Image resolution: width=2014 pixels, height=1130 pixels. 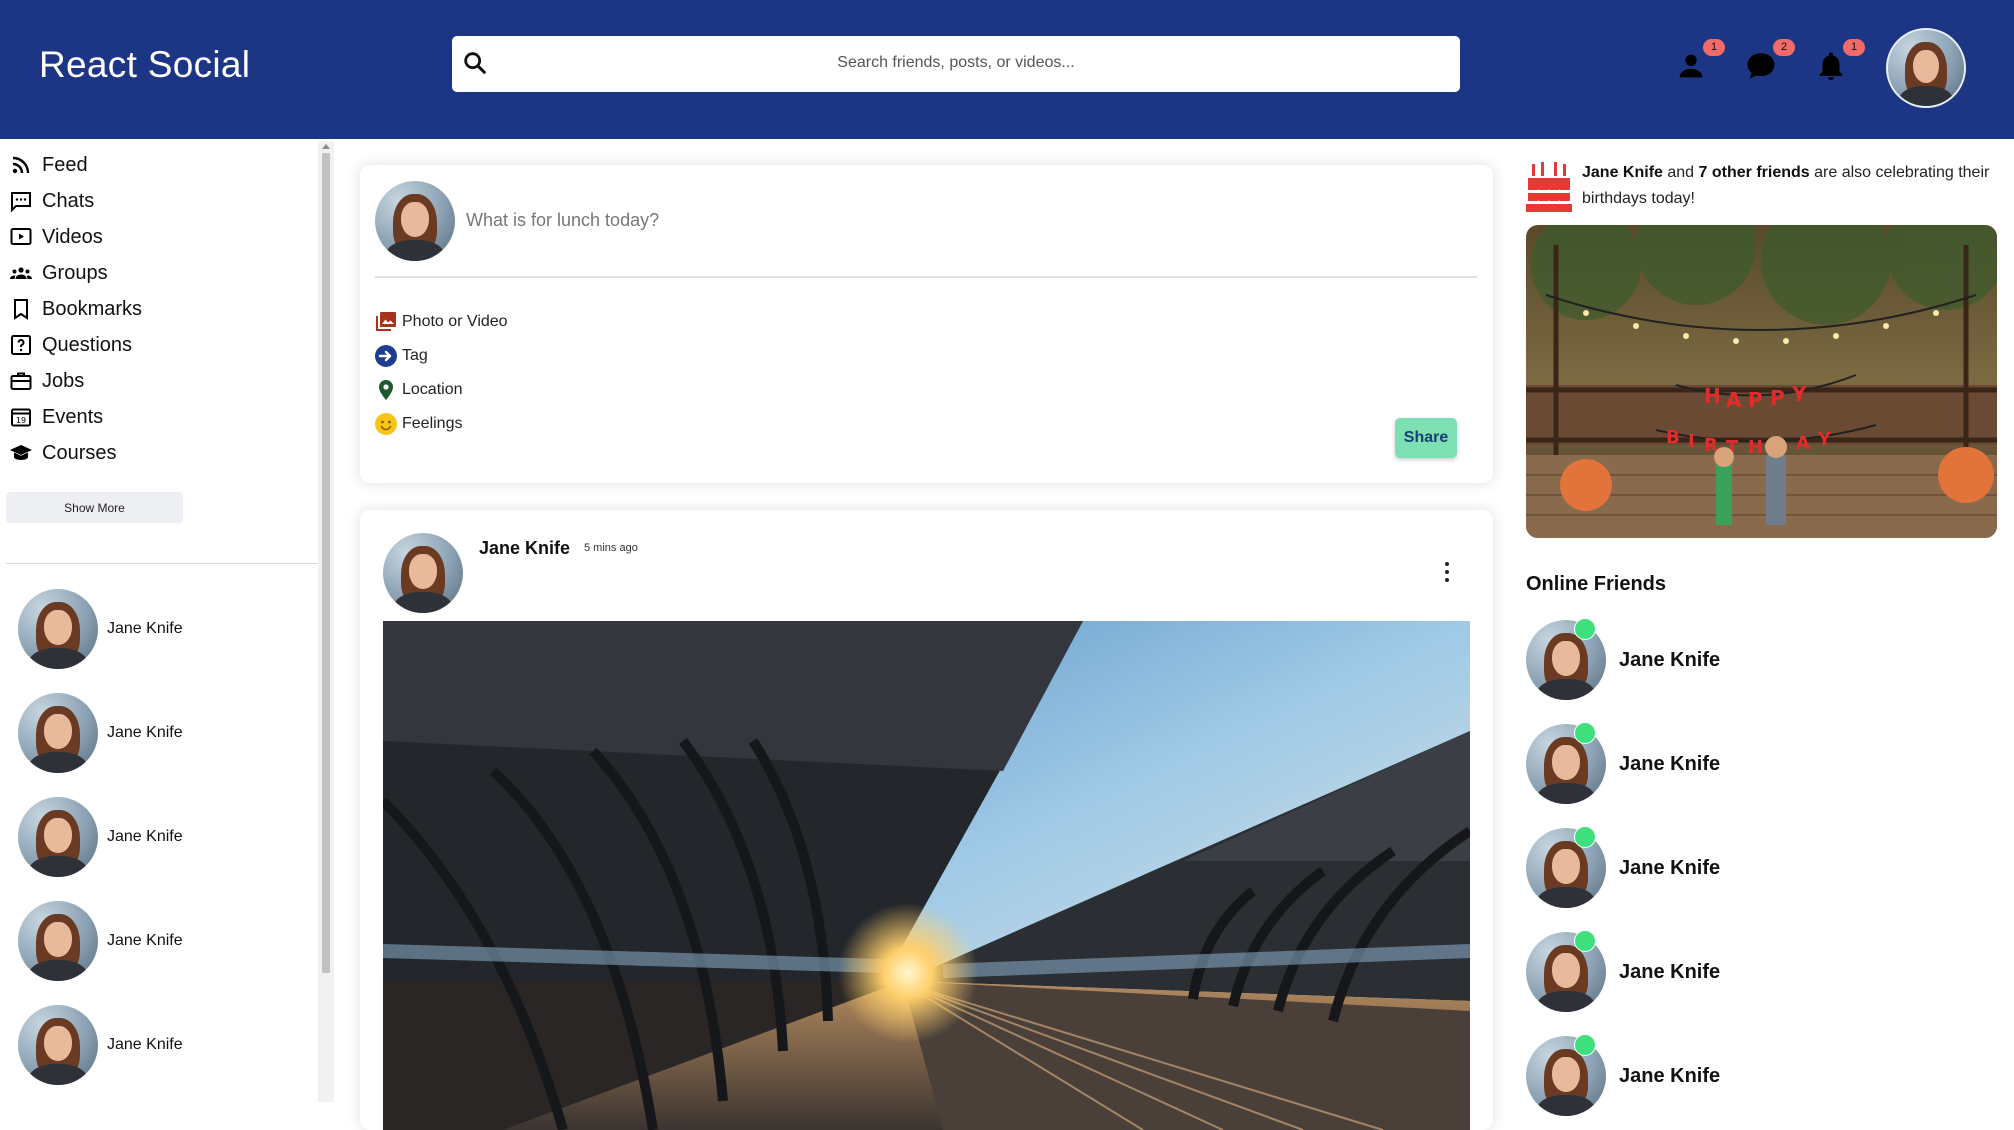 I want to click on chat-icon, so click(x=1761, y=66).